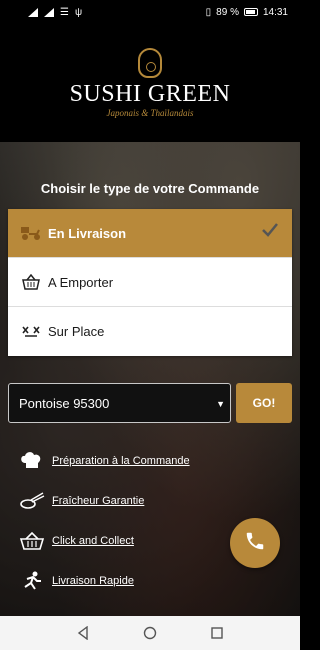 The width and height of the screenshot is (320, 650). I want to click on city-select: Pontoise 95300 ▼, so click(119, 403).